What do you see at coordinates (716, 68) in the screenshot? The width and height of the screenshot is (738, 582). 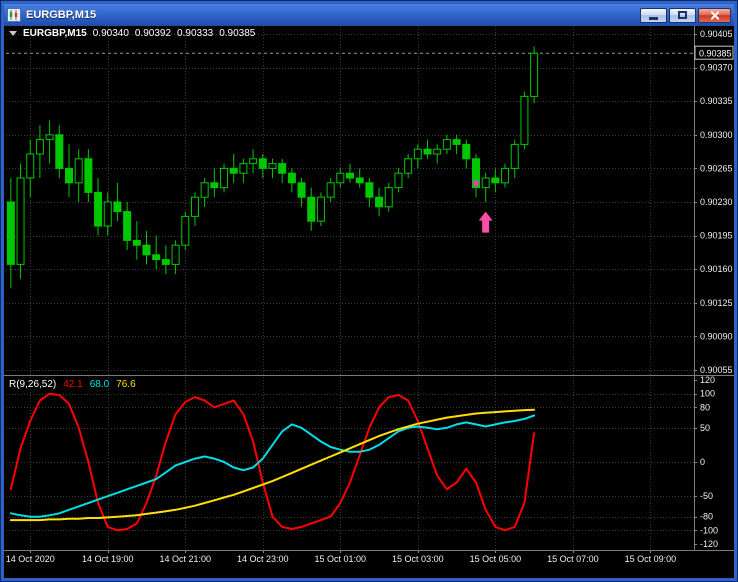 I see `svg-text: 0.90370` at bounding box center [716, 68].